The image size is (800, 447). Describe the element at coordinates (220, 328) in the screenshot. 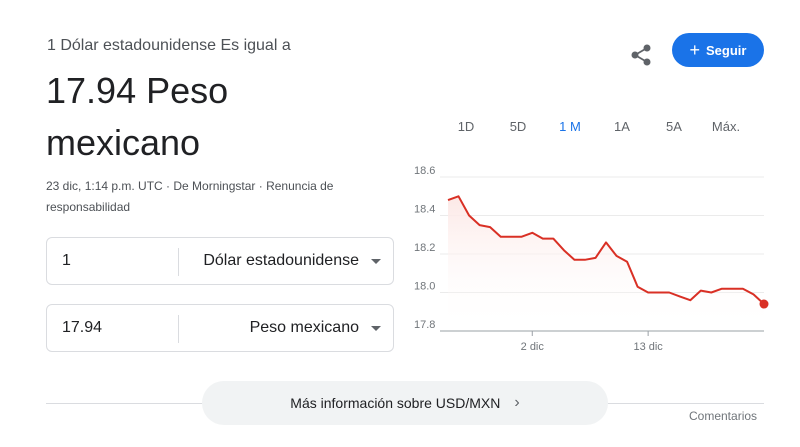

I see `to-currency-field: 17.94 Peso mexicano` at that location.